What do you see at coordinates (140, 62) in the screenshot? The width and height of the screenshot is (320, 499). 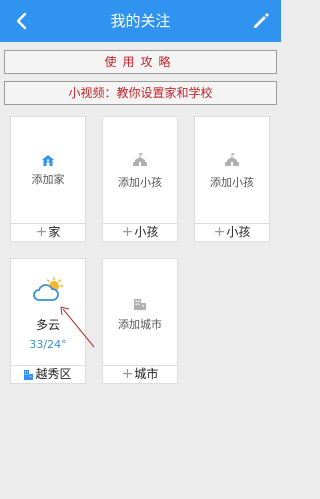 I see `usage-guide-button: 使用攻略` at bounding box center [140, 62].